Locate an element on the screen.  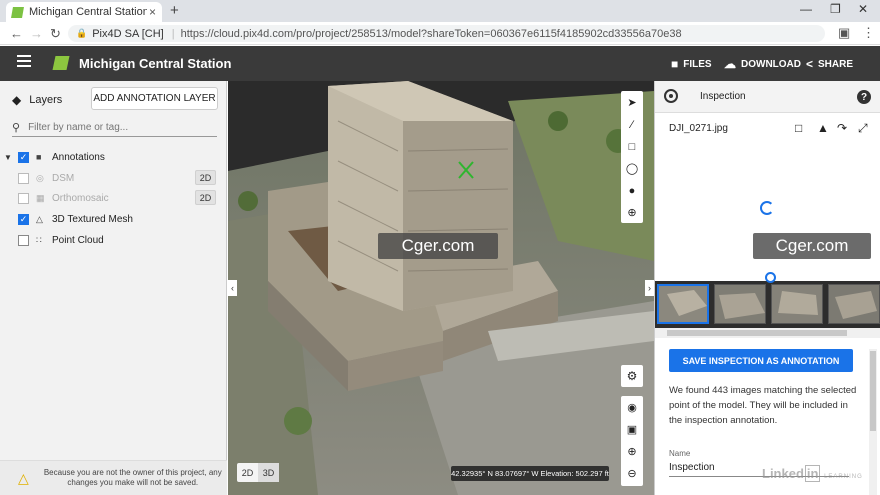
project-title: Michigan Central Station is located at coordinates (155, 63).